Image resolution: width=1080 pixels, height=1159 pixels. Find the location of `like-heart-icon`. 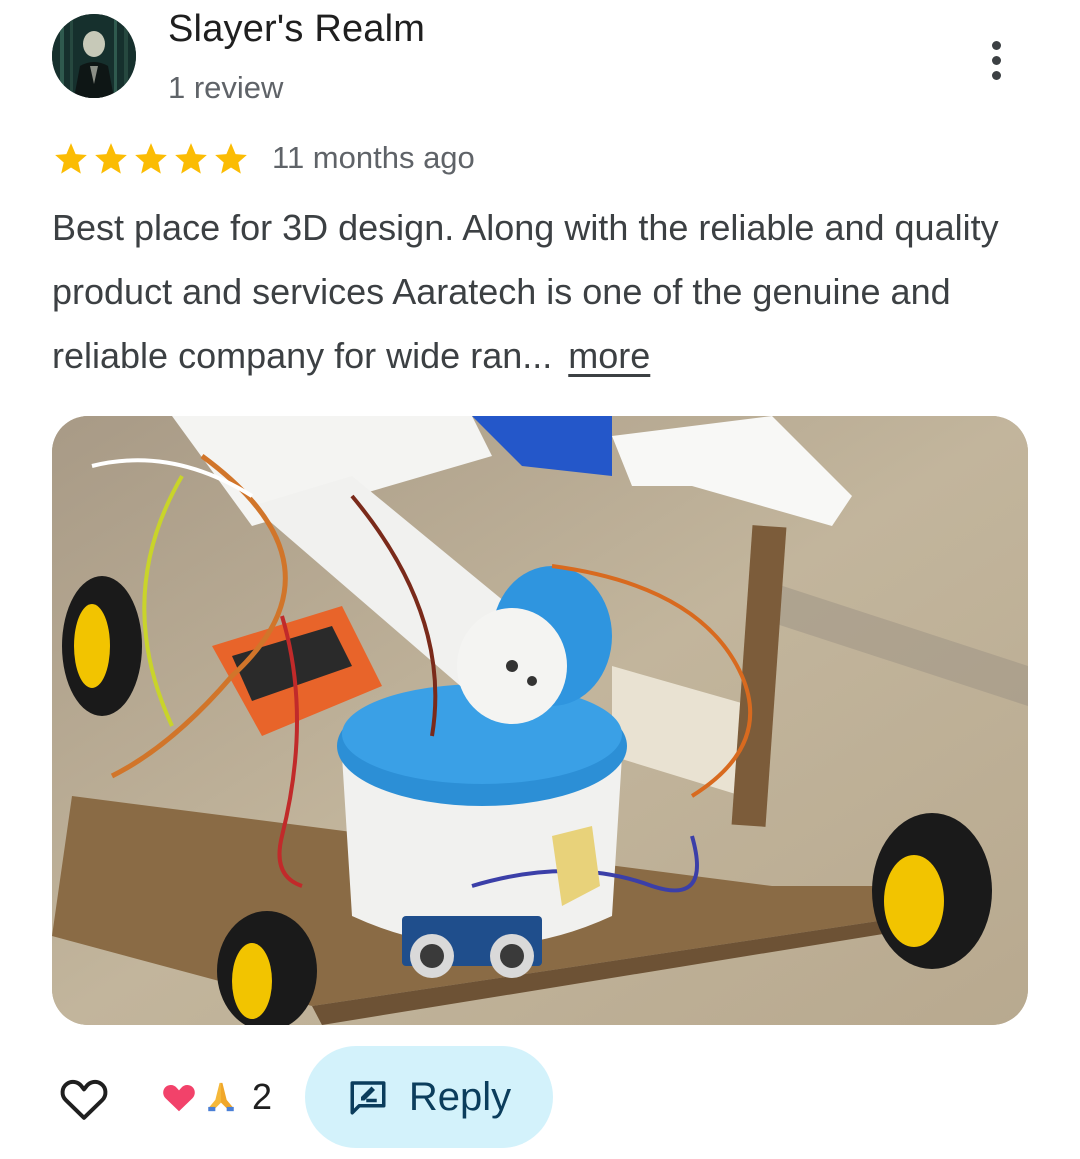

like-heart-icon is located at coordinates (84, 1098).